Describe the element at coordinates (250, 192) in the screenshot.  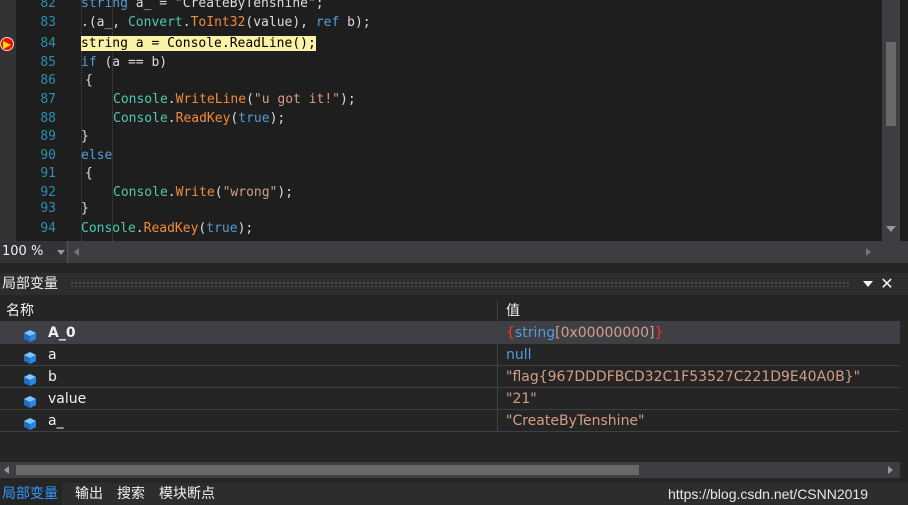
I see `code-token: "wrong"` at that location.